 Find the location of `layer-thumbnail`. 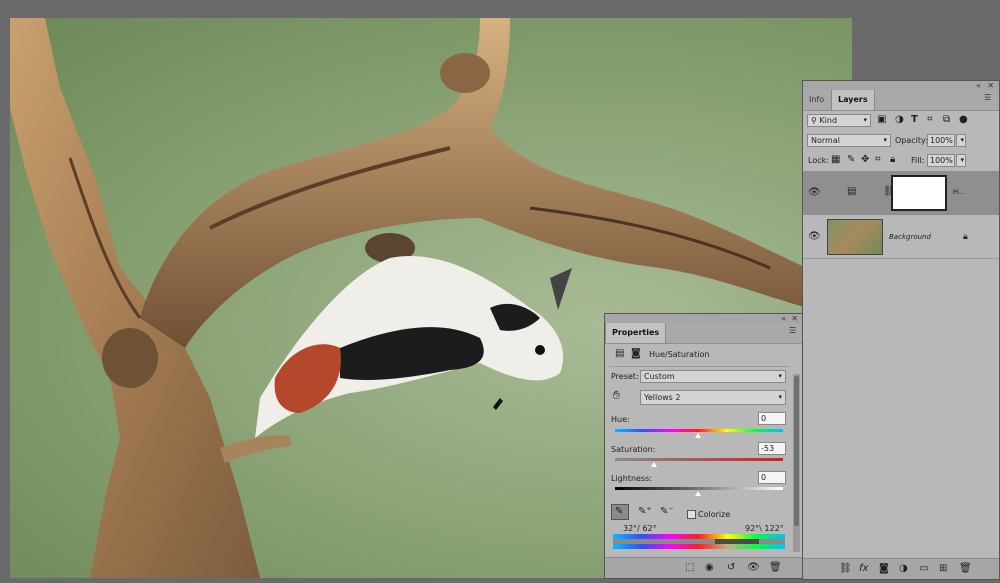

layer-thumbnail is located at coordinates (855, 237).